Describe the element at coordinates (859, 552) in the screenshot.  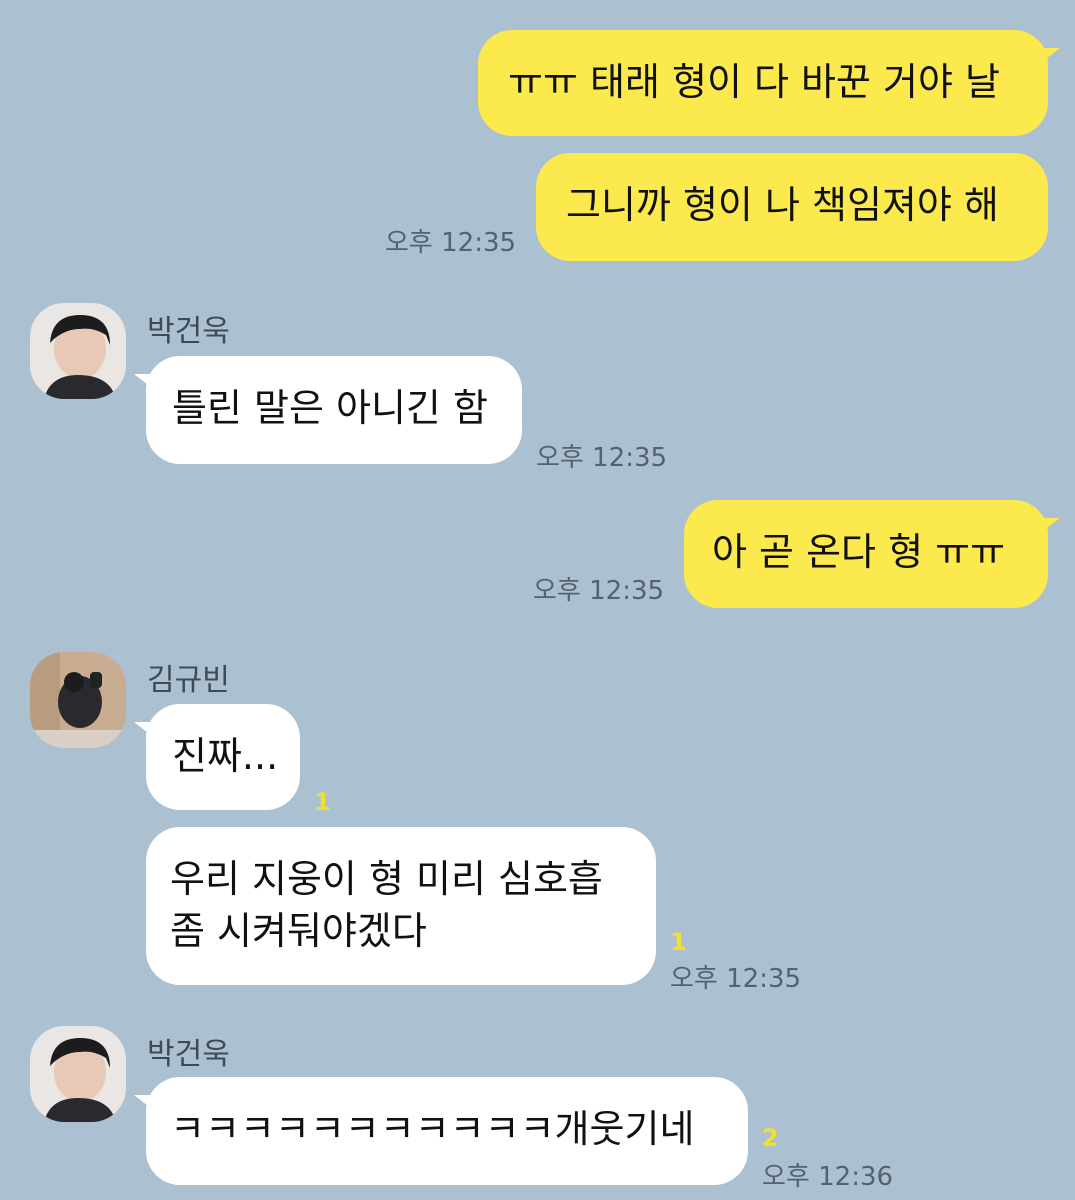
I see `message-text: 아 곧 온다 형 ㅠㅠ` at that location.